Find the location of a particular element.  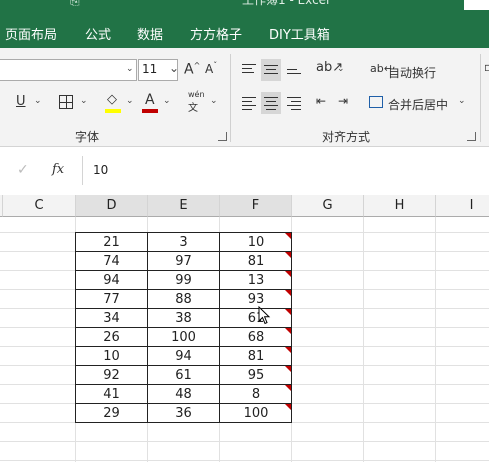

column-header-i: I is located at coordinates (462, 206).